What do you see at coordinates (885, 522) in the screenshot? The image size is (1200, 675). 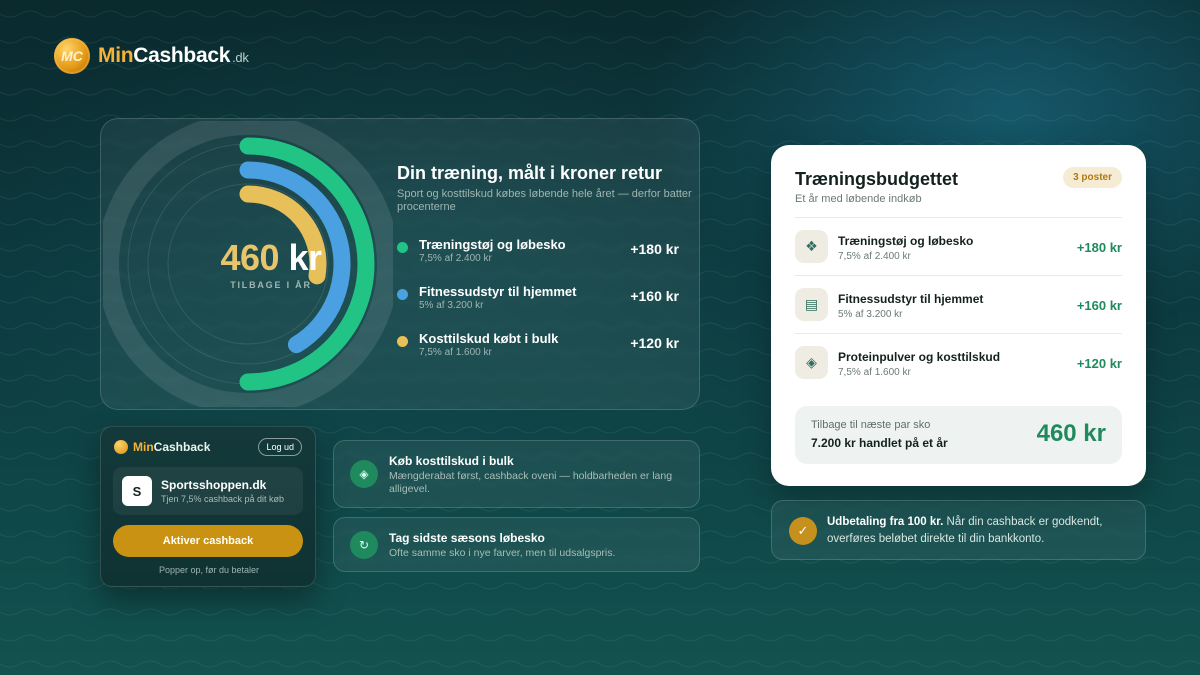 I see `payout-bold: Udbetaling fra 100 kr.` at bounding box center [885, 522].